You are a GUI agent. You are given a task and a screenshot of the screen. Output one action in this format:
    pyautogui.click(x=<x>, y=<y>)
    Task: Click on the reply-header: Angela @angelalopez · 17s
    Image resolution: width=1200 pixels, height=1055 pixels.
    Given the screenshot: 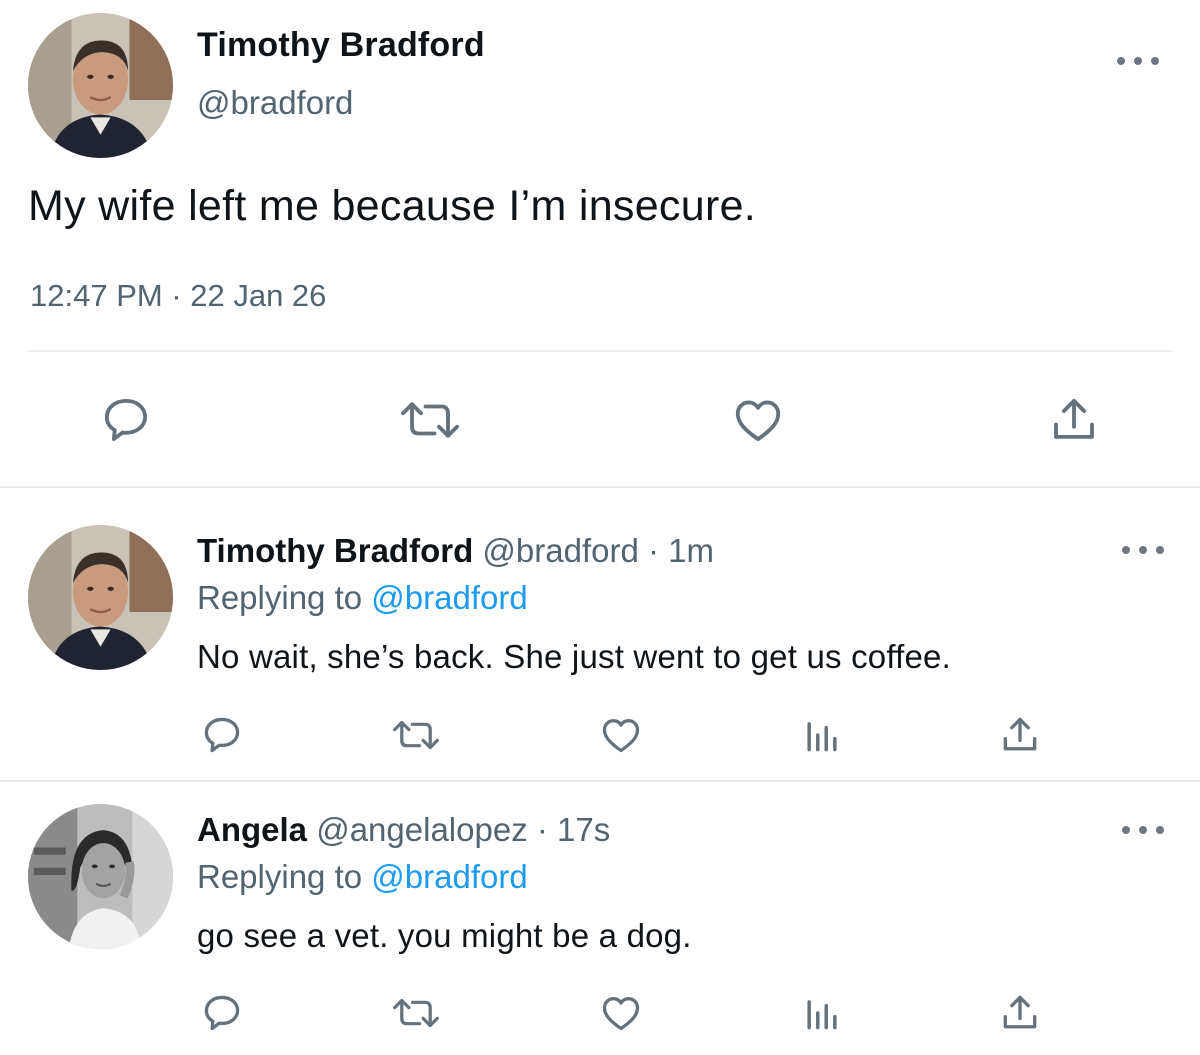 What is the action you would take?
    pyautogui.click(x=403, y=830)
    